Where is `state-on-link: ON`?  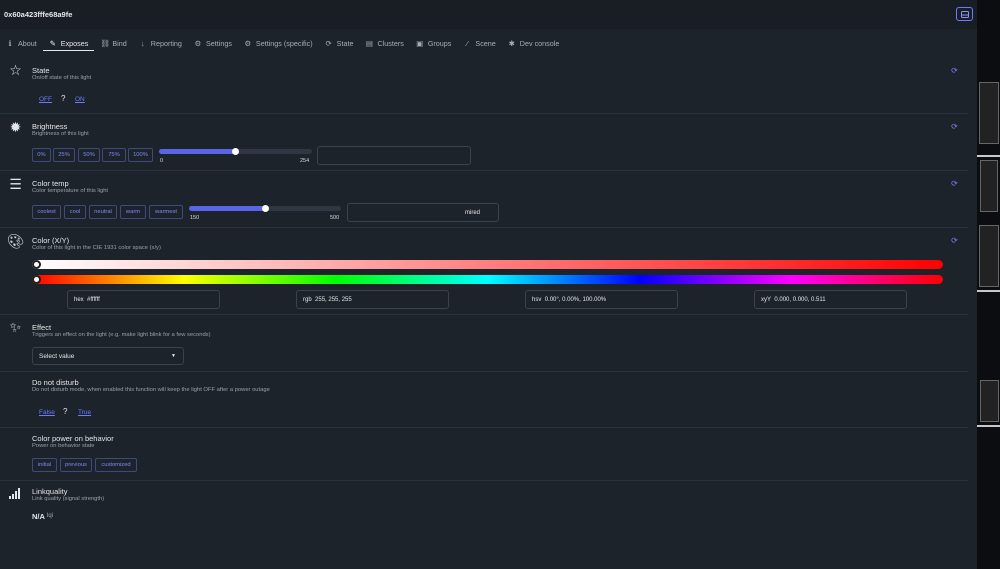 state-on-link: ON is located at coordinates (80, 99).